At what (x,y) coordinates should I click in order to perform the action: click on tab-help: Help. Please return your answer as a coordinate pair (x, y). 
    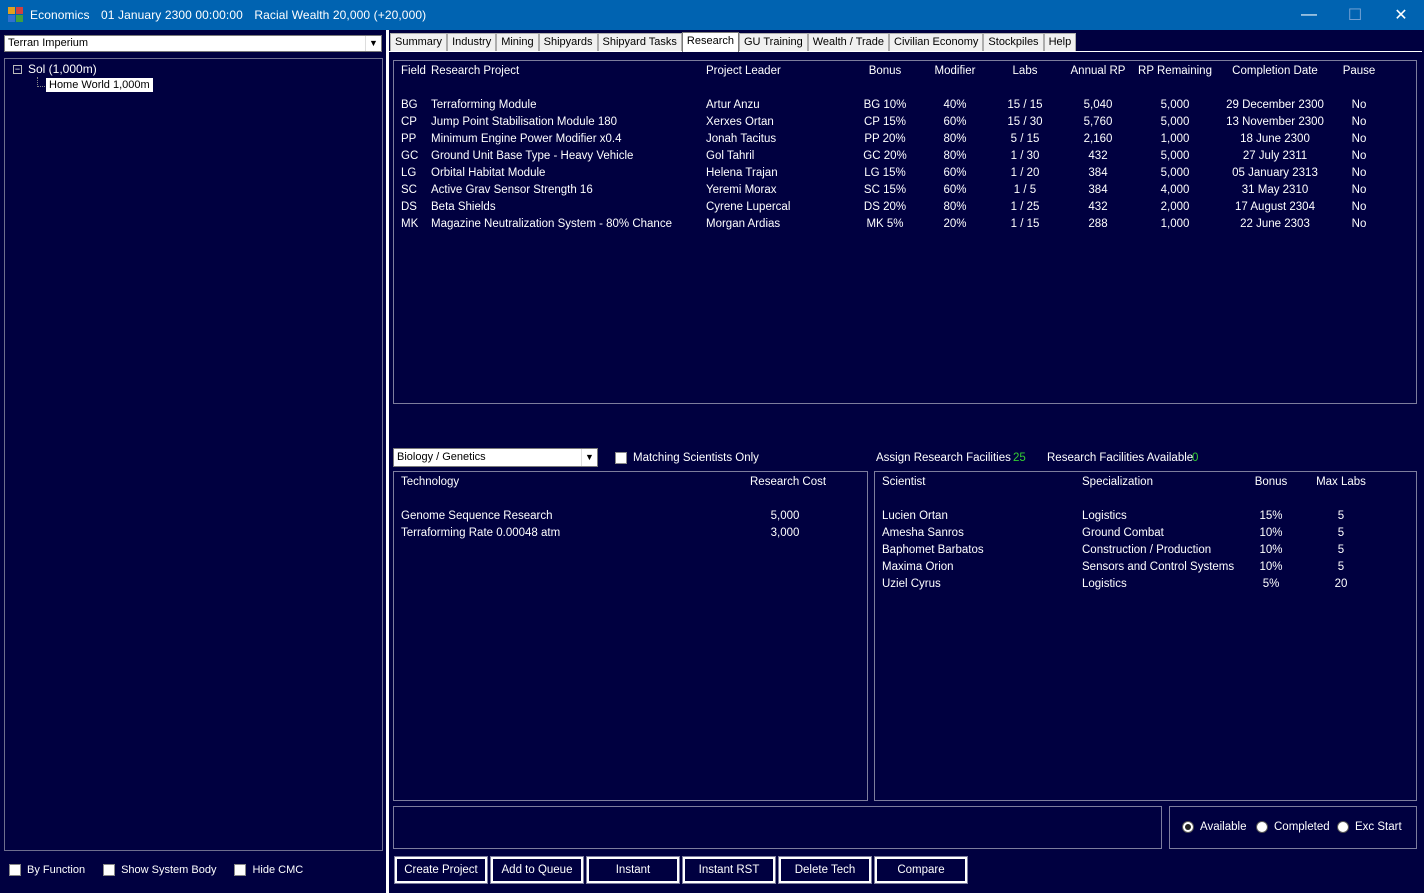
    Looking at the image, I should click on (1060, 42).